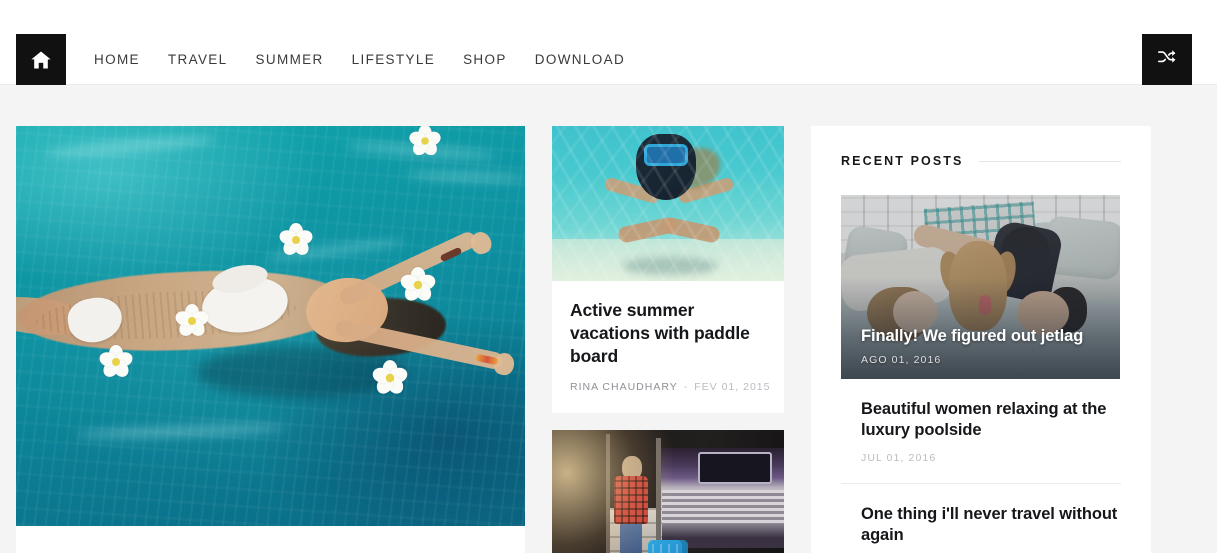 The image size is (1217, 553). I want to click on random-post-button, so click(1167, 59).